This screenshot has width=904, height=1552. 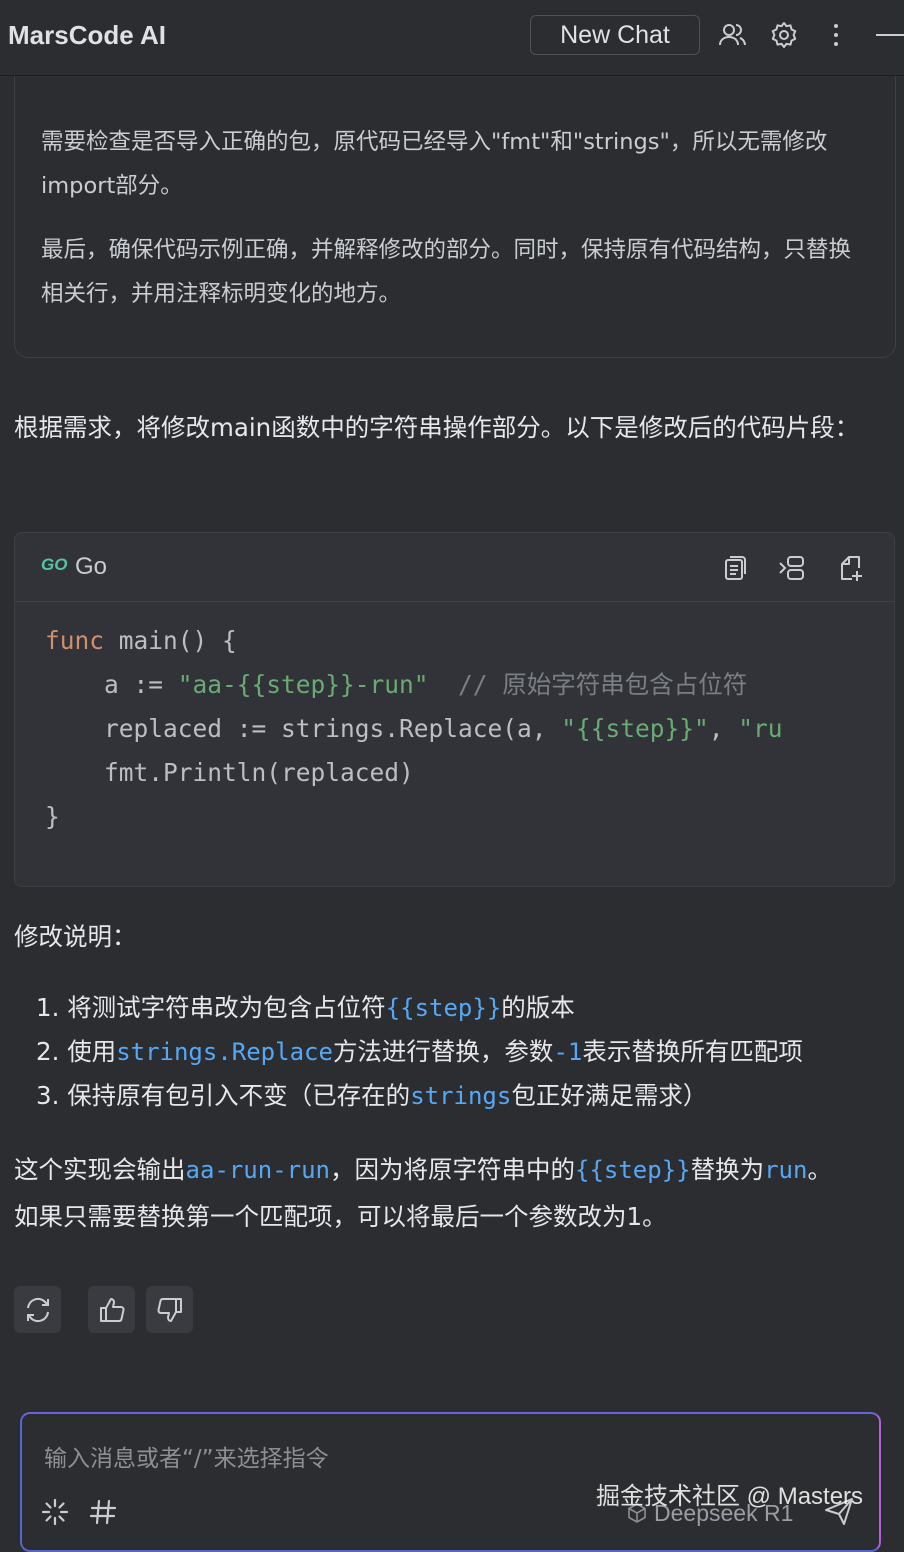 I want to click on thumbs-up-button, so click(x=111, y=1309).